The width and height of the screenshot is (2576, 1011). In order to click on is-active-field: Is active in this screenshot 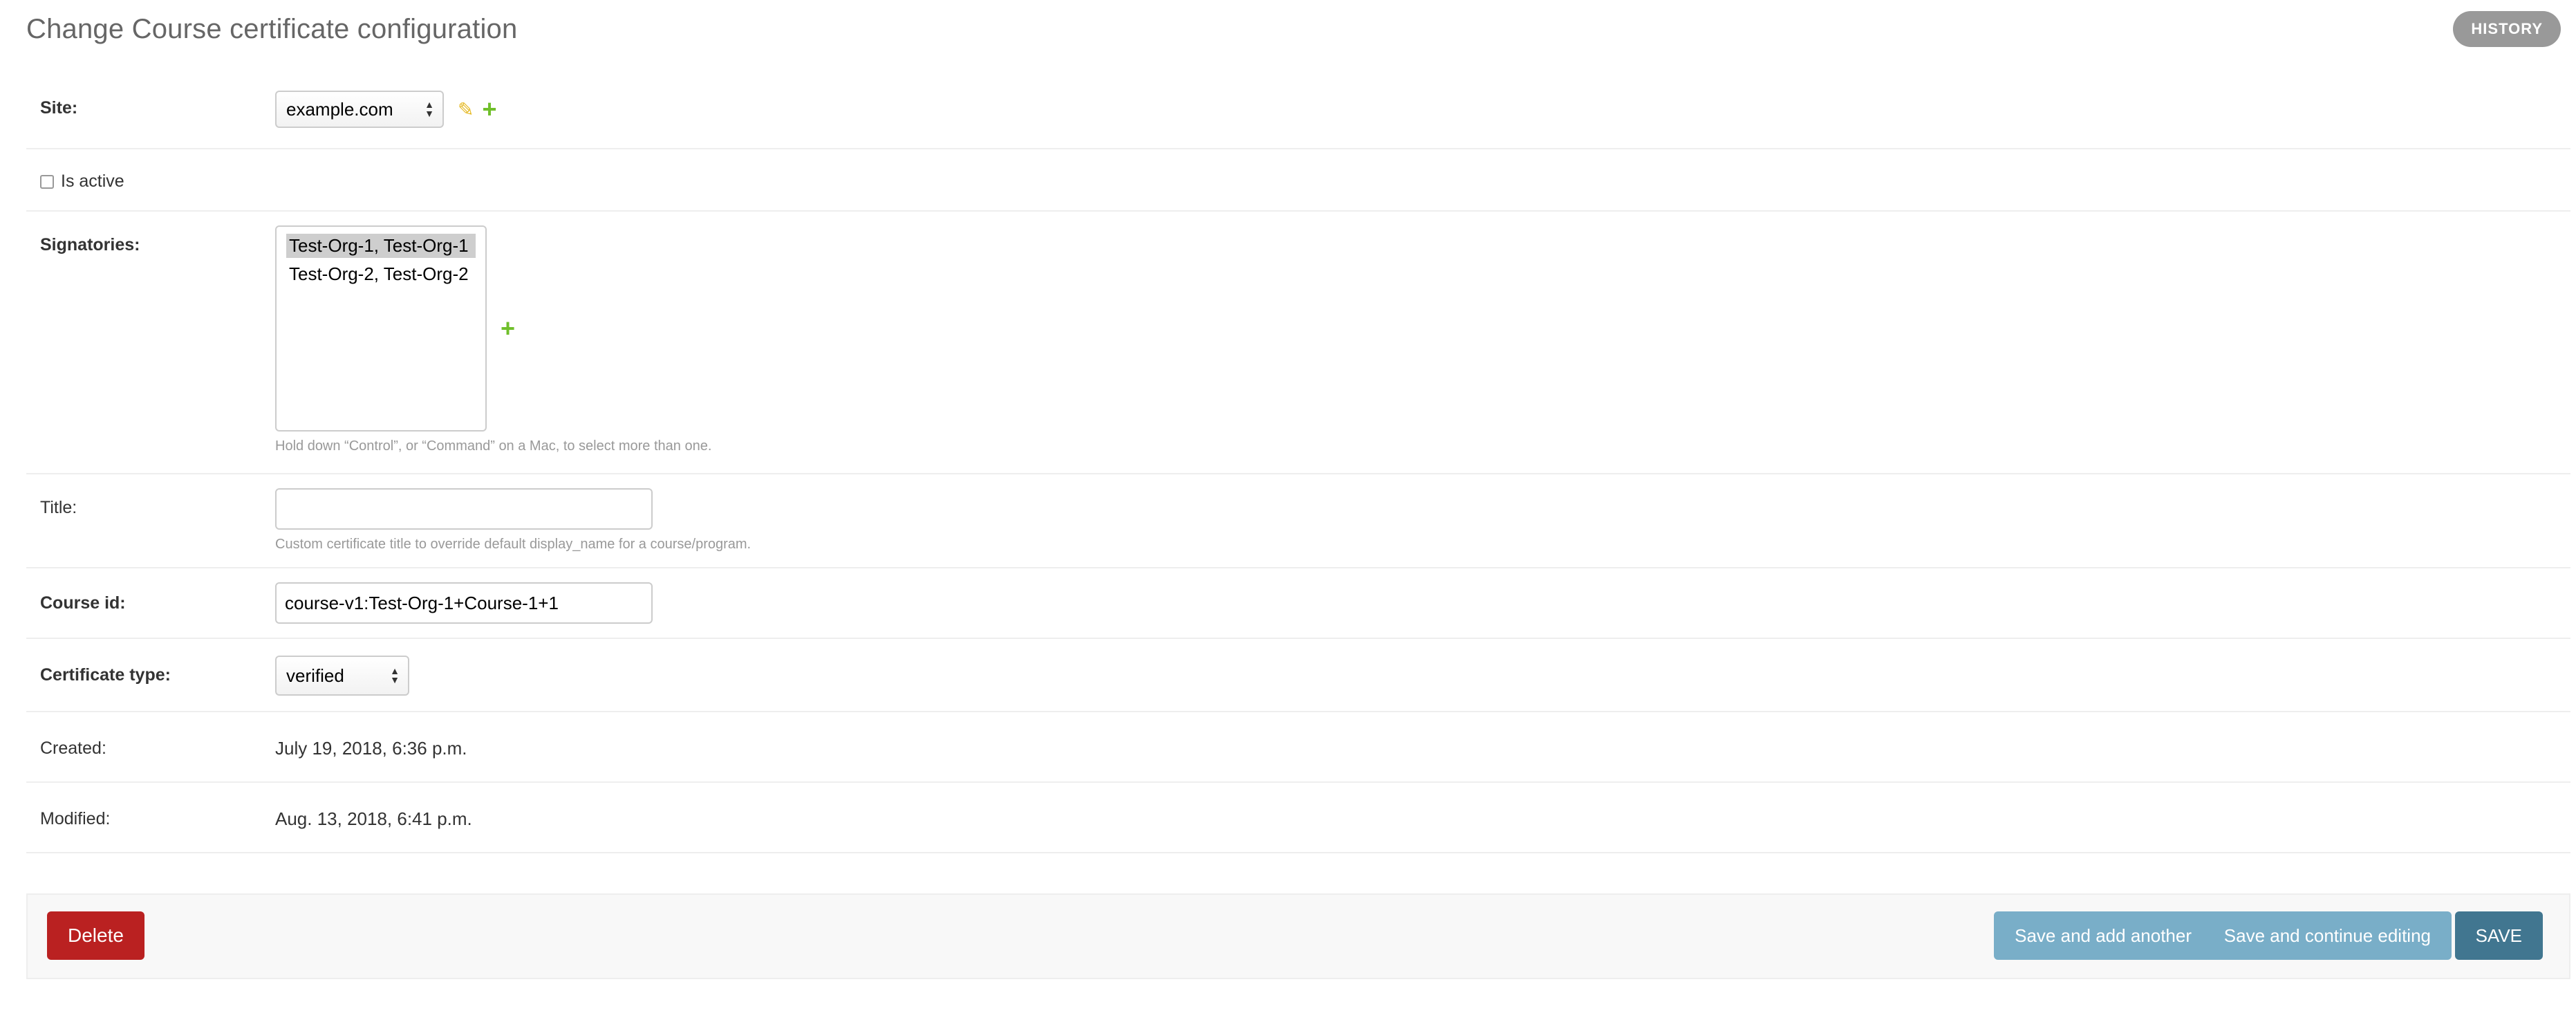, I will do `click(82, 182)`.